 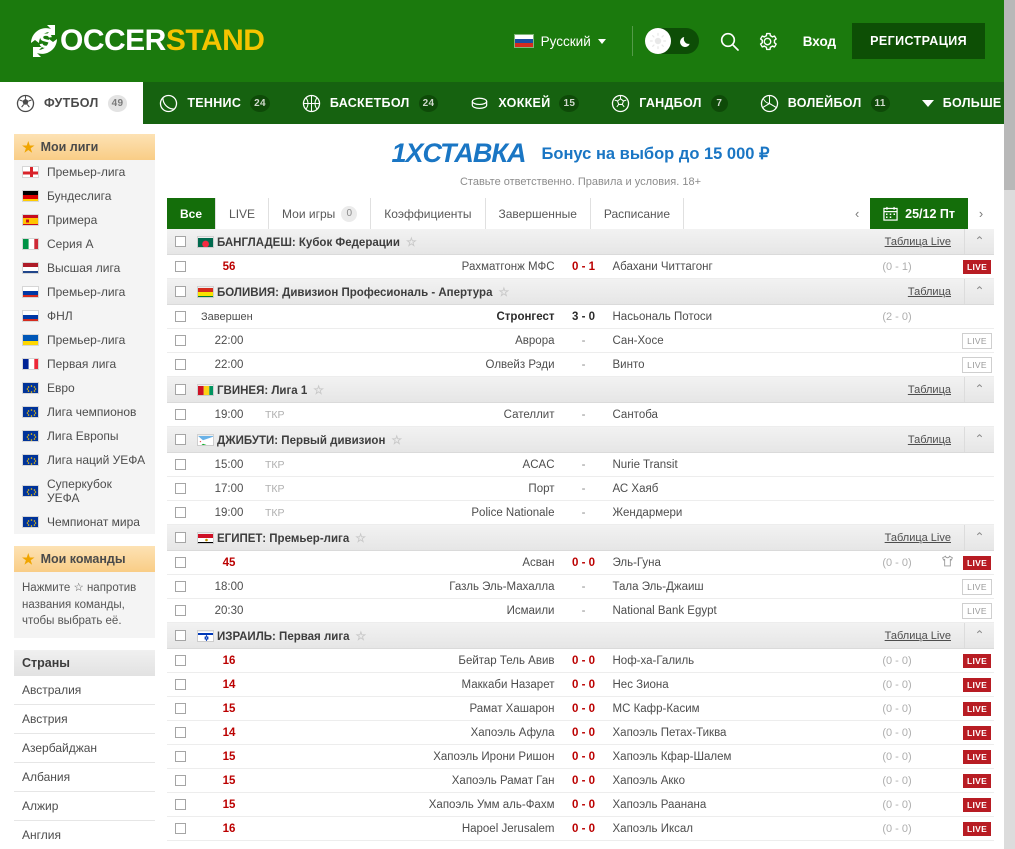 What do you see at coordinates (291, 538) in the screenshot?
I see `league-title: ЕГИПЕТ: Премьер-лига ☆` at bounding box center [291, 538].